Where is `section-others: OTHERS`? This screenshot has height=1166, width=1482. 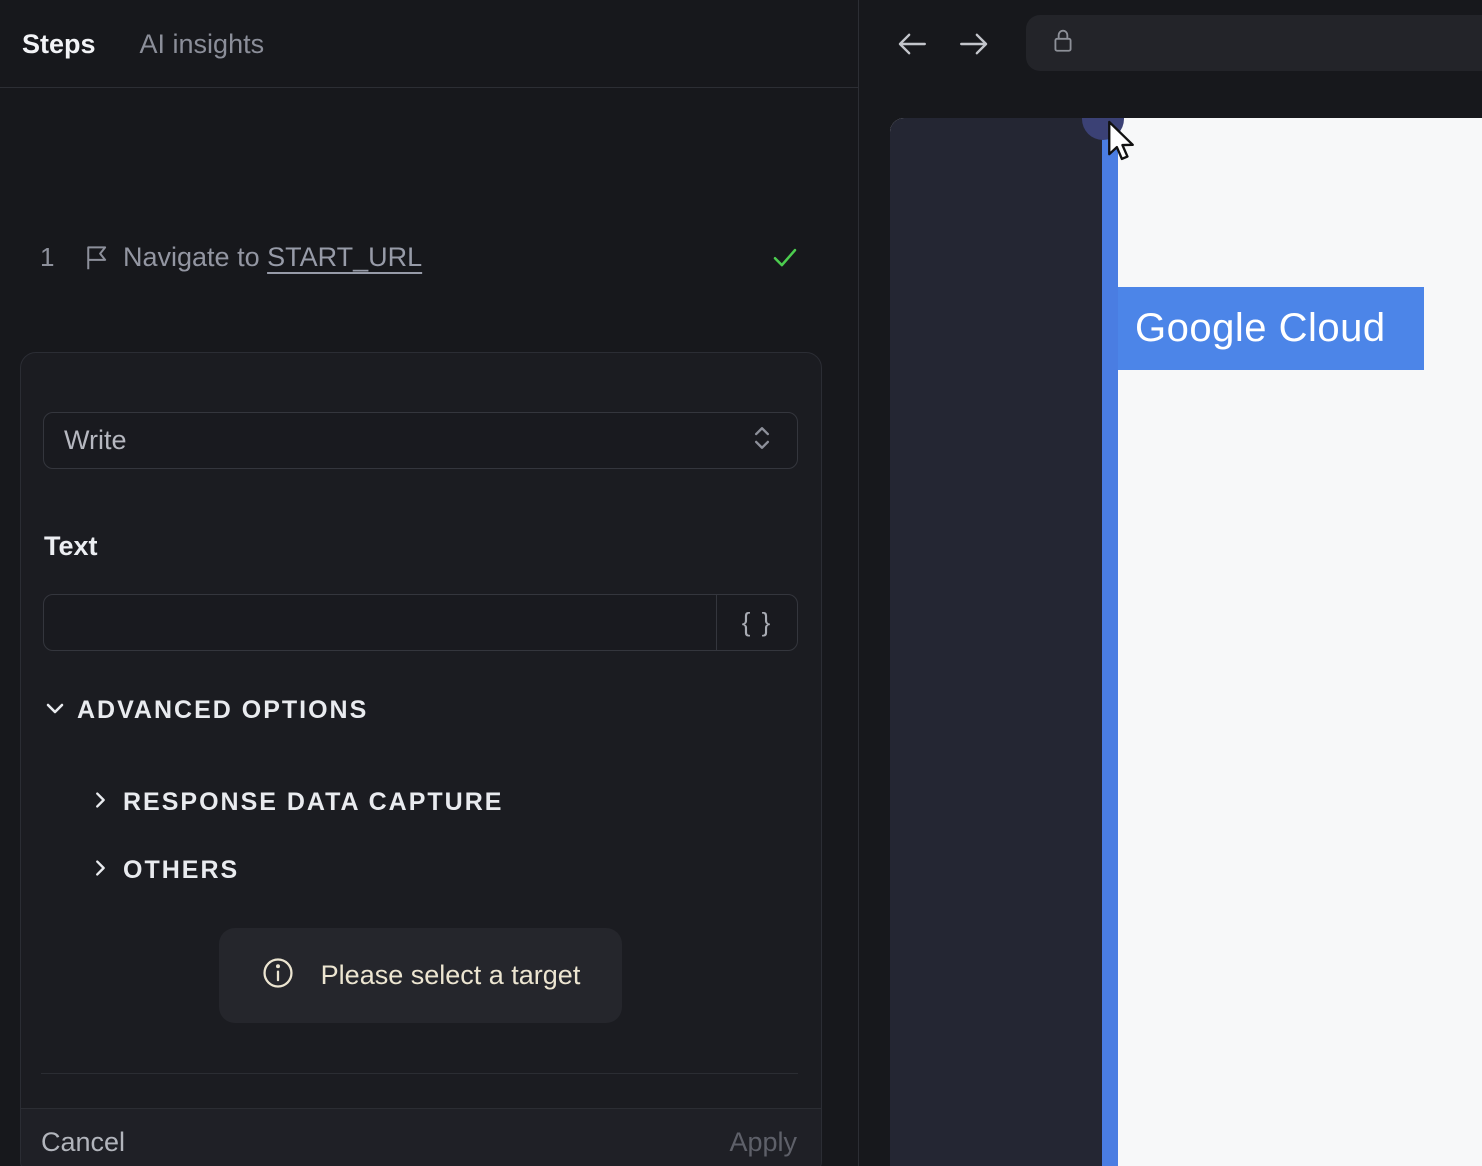 section-others: OTHERS is located at coordinates (164, 870).